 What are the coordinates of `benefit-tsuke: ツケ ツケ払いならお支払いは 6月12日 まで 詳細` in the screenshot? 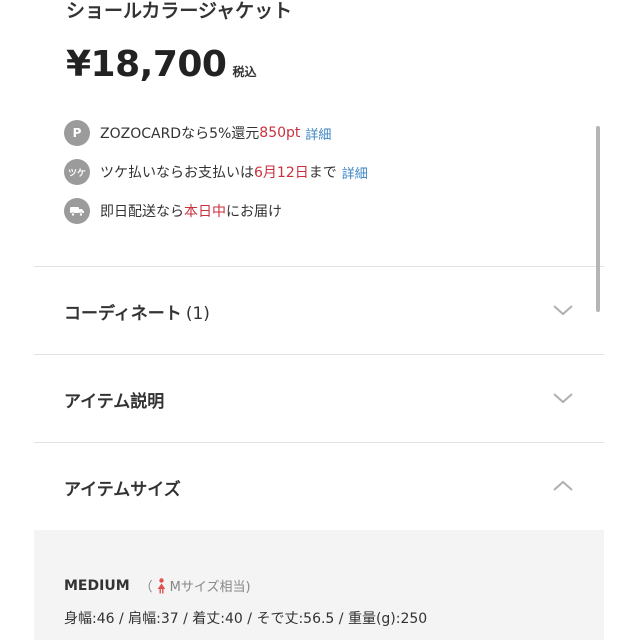 It's located at (216, 172).